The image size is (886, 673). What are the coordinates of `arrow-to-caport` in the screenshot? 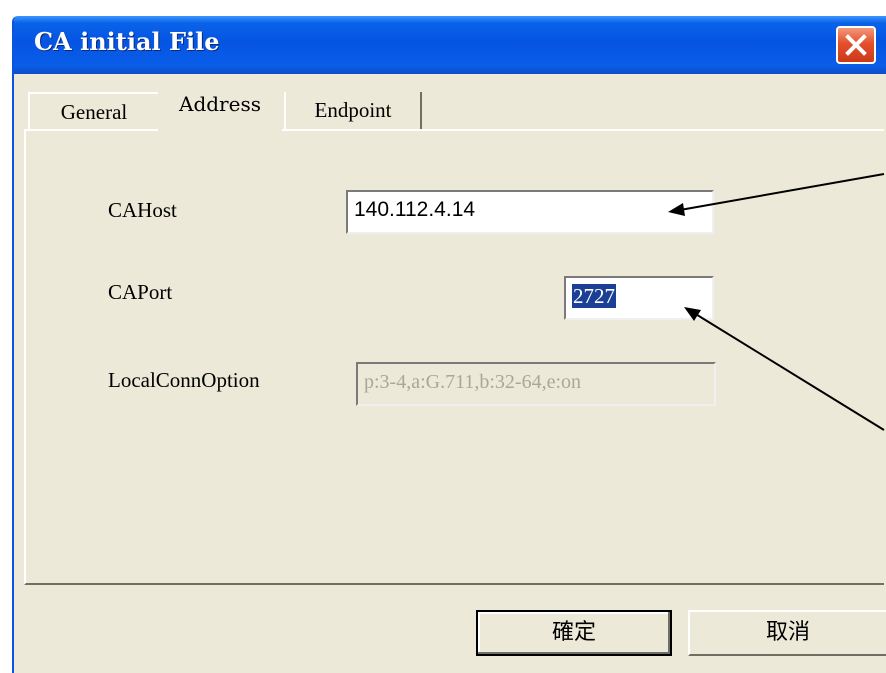 It's located at (784, 369).